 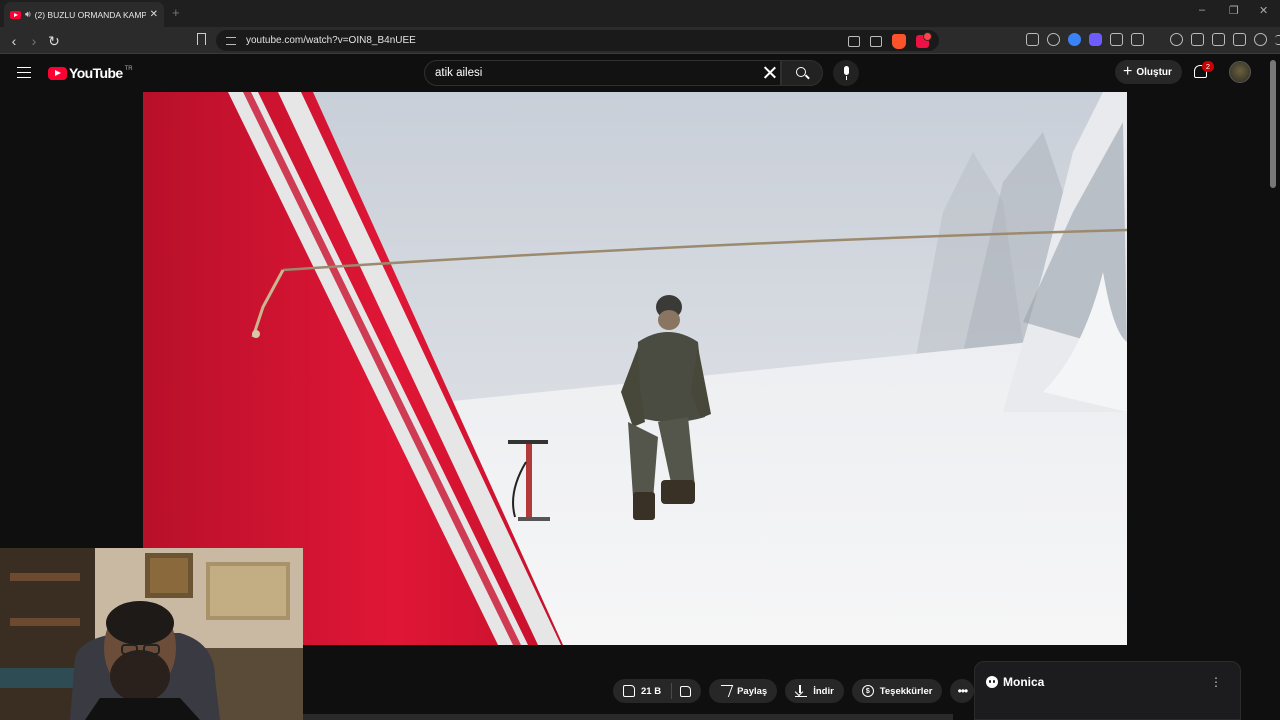 I want to click on super-thanks-icon: $, so click(x=867, y=691).